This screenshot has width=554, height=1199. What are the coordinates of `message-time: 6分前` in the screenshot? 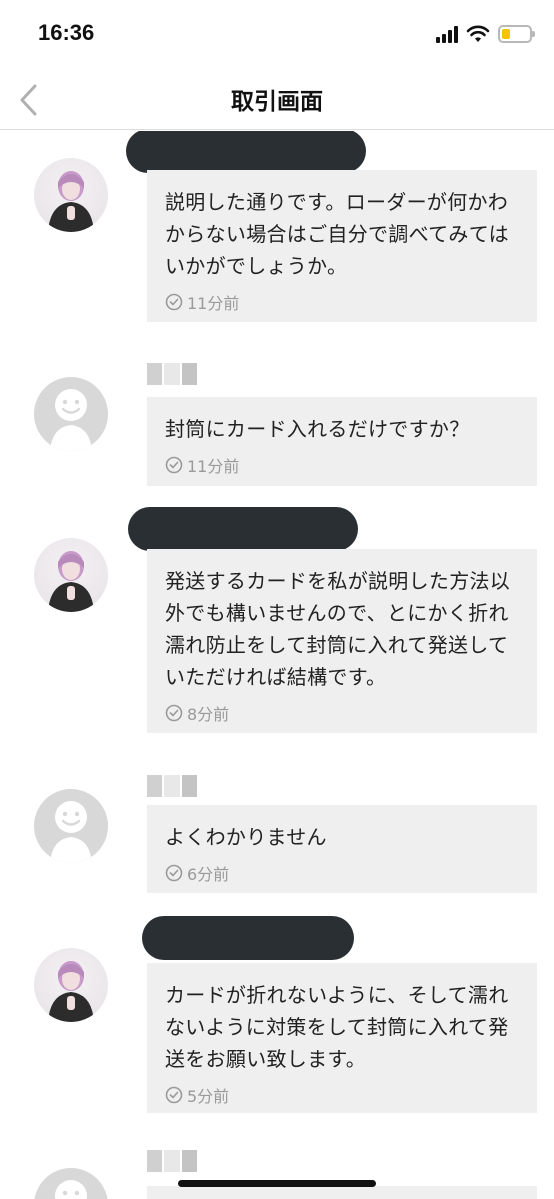 It's located at (342, 873).